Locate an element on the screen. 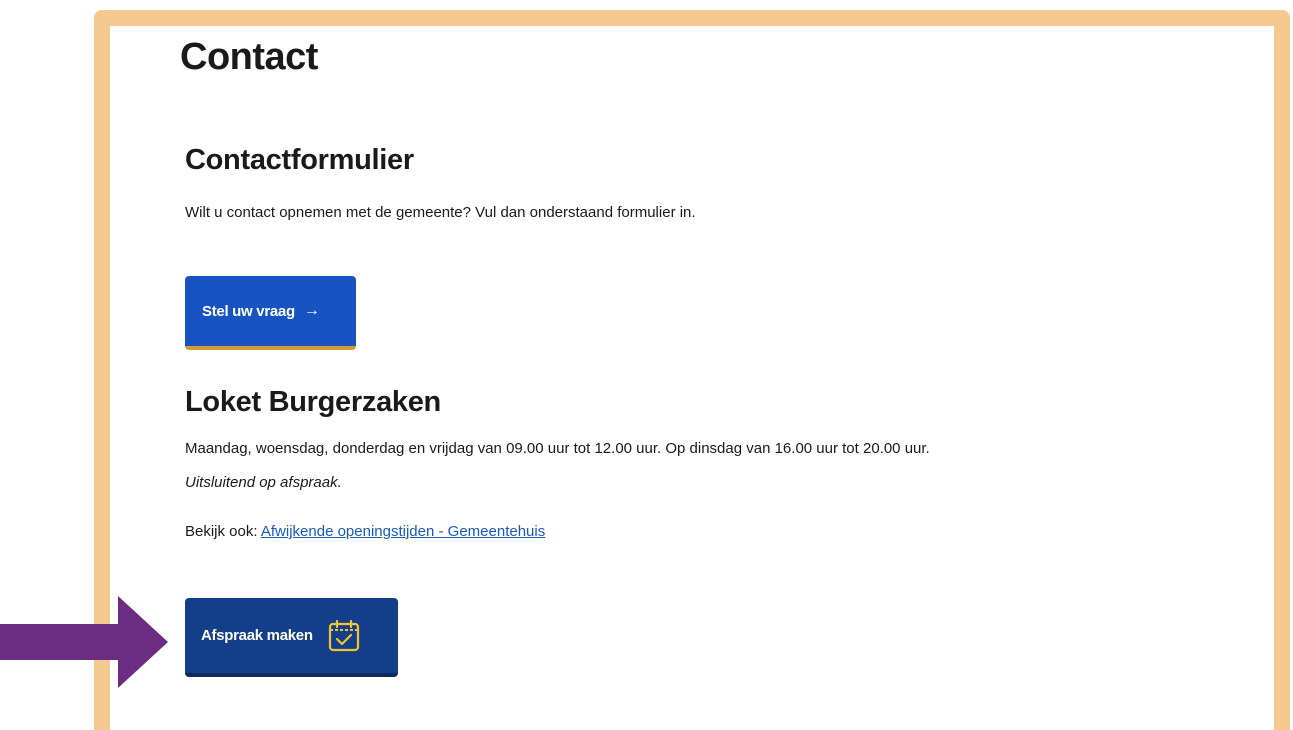 This screenshot has height=730, width=1293. make-appointment-button: Afspraak maken is located at coordinates (291, 637).